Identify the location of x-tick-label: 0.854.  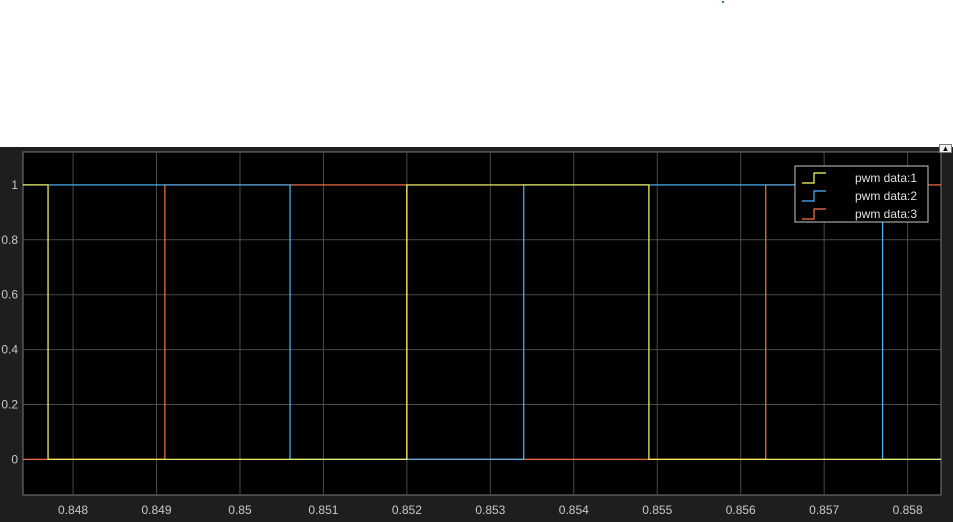
(574, 510).